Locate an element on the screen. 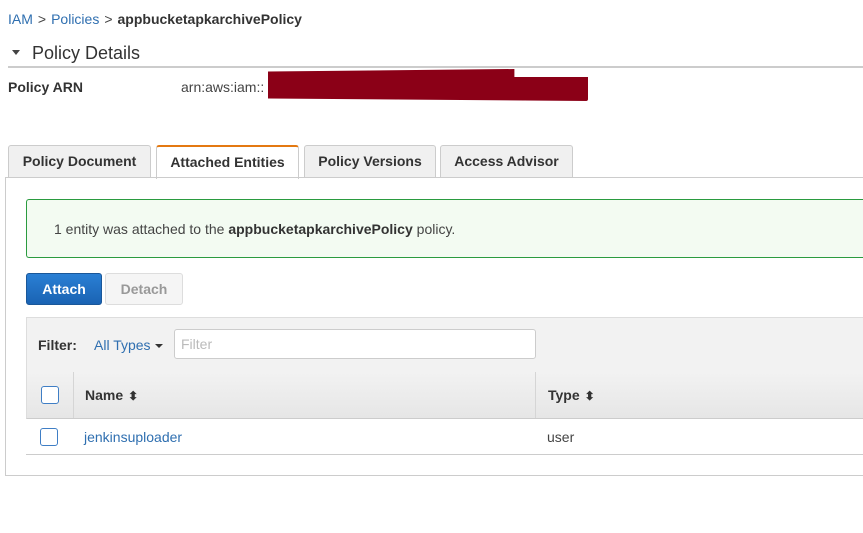 This screenshot has height=533, width=863. policy-arn-label: Policy ARN is located at coordinates (45, 87).